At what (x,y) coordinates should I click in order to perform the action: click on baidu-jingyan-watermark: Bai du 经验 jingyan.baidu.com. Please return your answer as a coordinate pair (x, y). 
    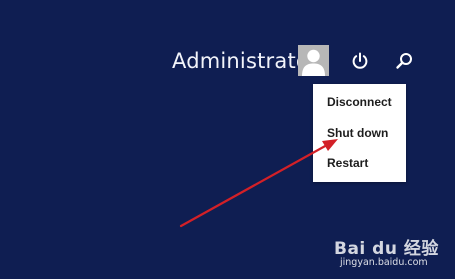
    Looking at the image, I should click on (385, 254).